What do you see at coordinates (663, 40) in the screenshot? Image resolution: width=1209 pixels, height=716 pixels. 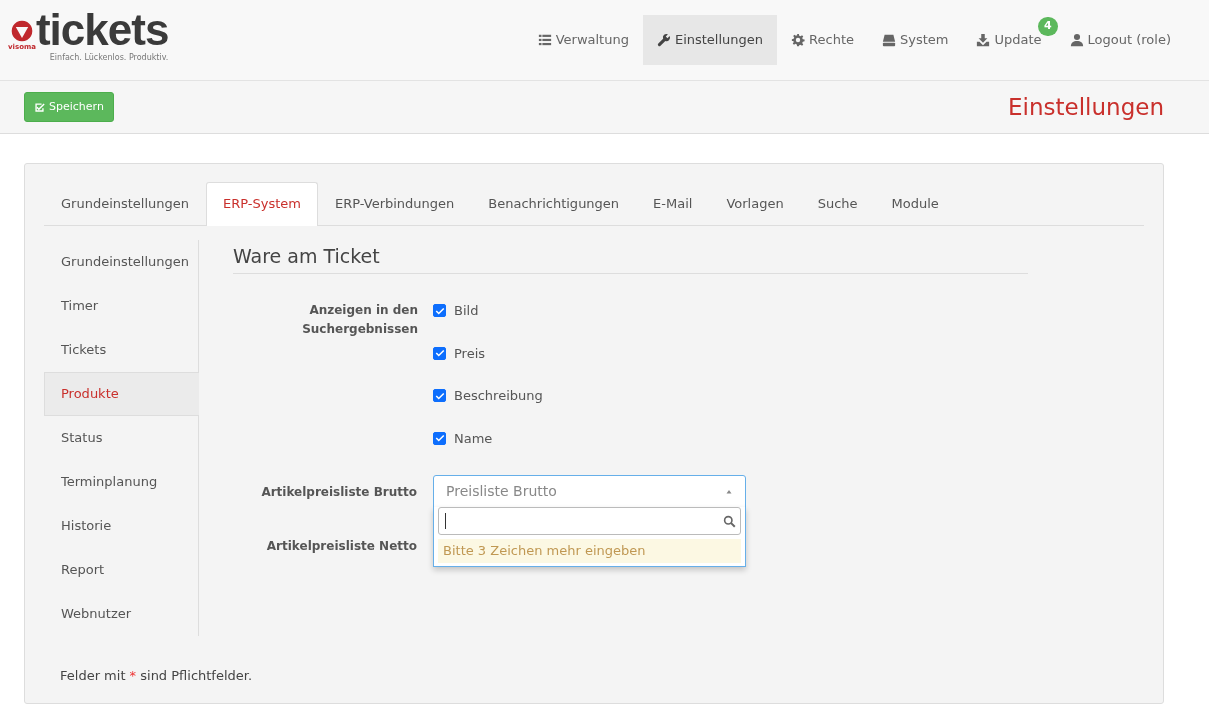 I see `wrench-icon` at bounding box center [663, 40].